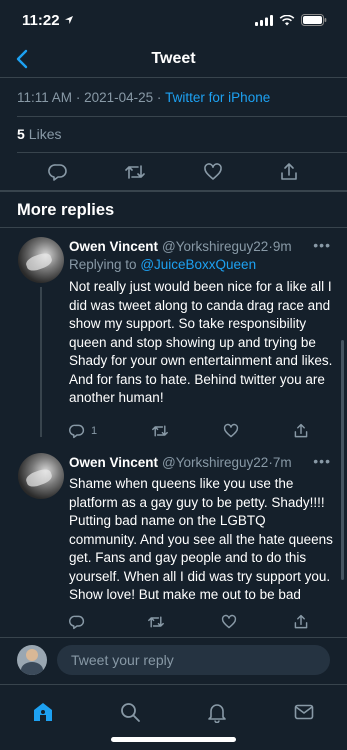 The image size is (347, 750). Describe the element at coordinates (41, 20) in the screenshot. I see `status-time: 11:22` at that location.